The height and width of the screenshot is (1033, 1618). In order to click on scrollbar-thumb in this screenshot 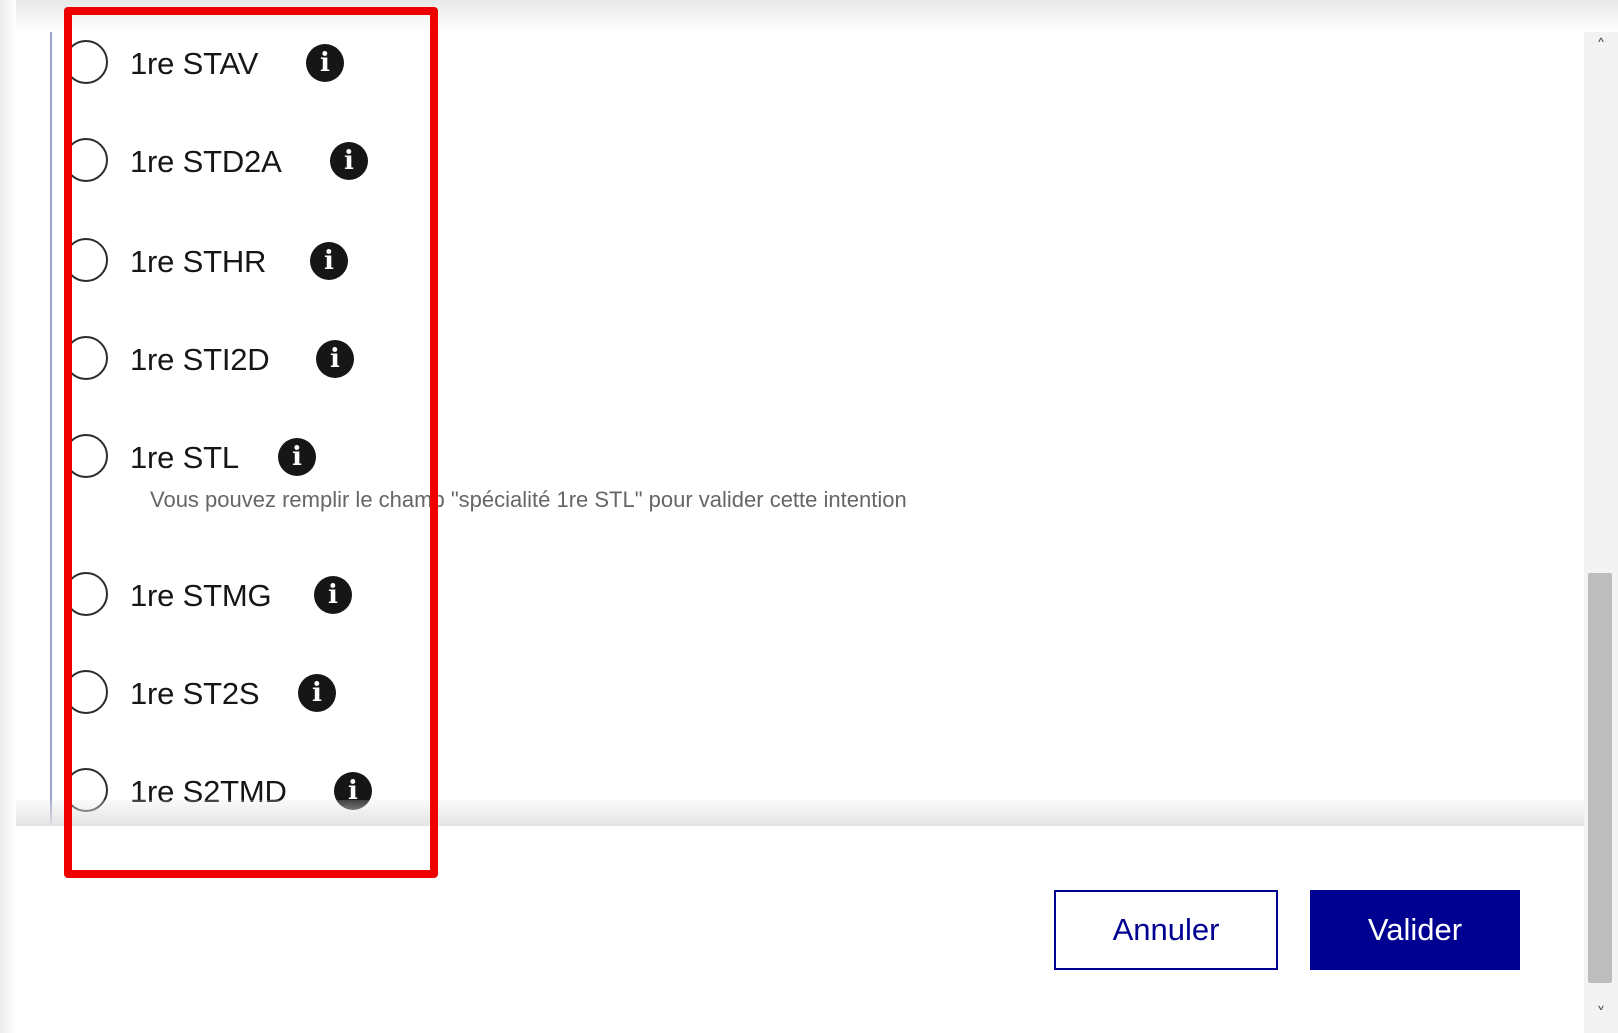, I will do `click(1600, 778)`.